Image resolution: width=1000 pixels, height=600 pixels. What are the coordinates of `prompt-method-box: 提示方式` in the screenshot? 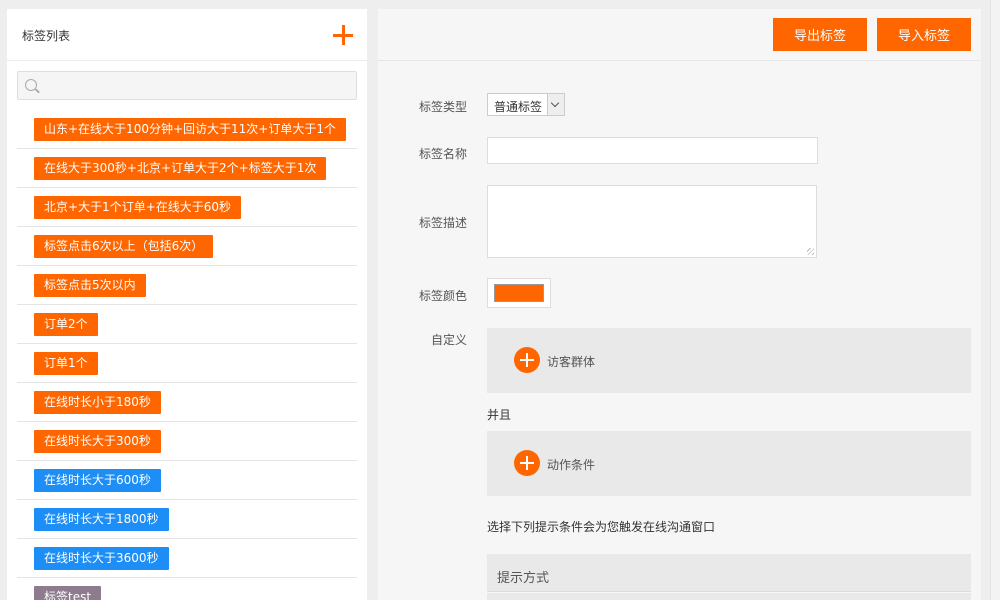 It's located at (729, 573).